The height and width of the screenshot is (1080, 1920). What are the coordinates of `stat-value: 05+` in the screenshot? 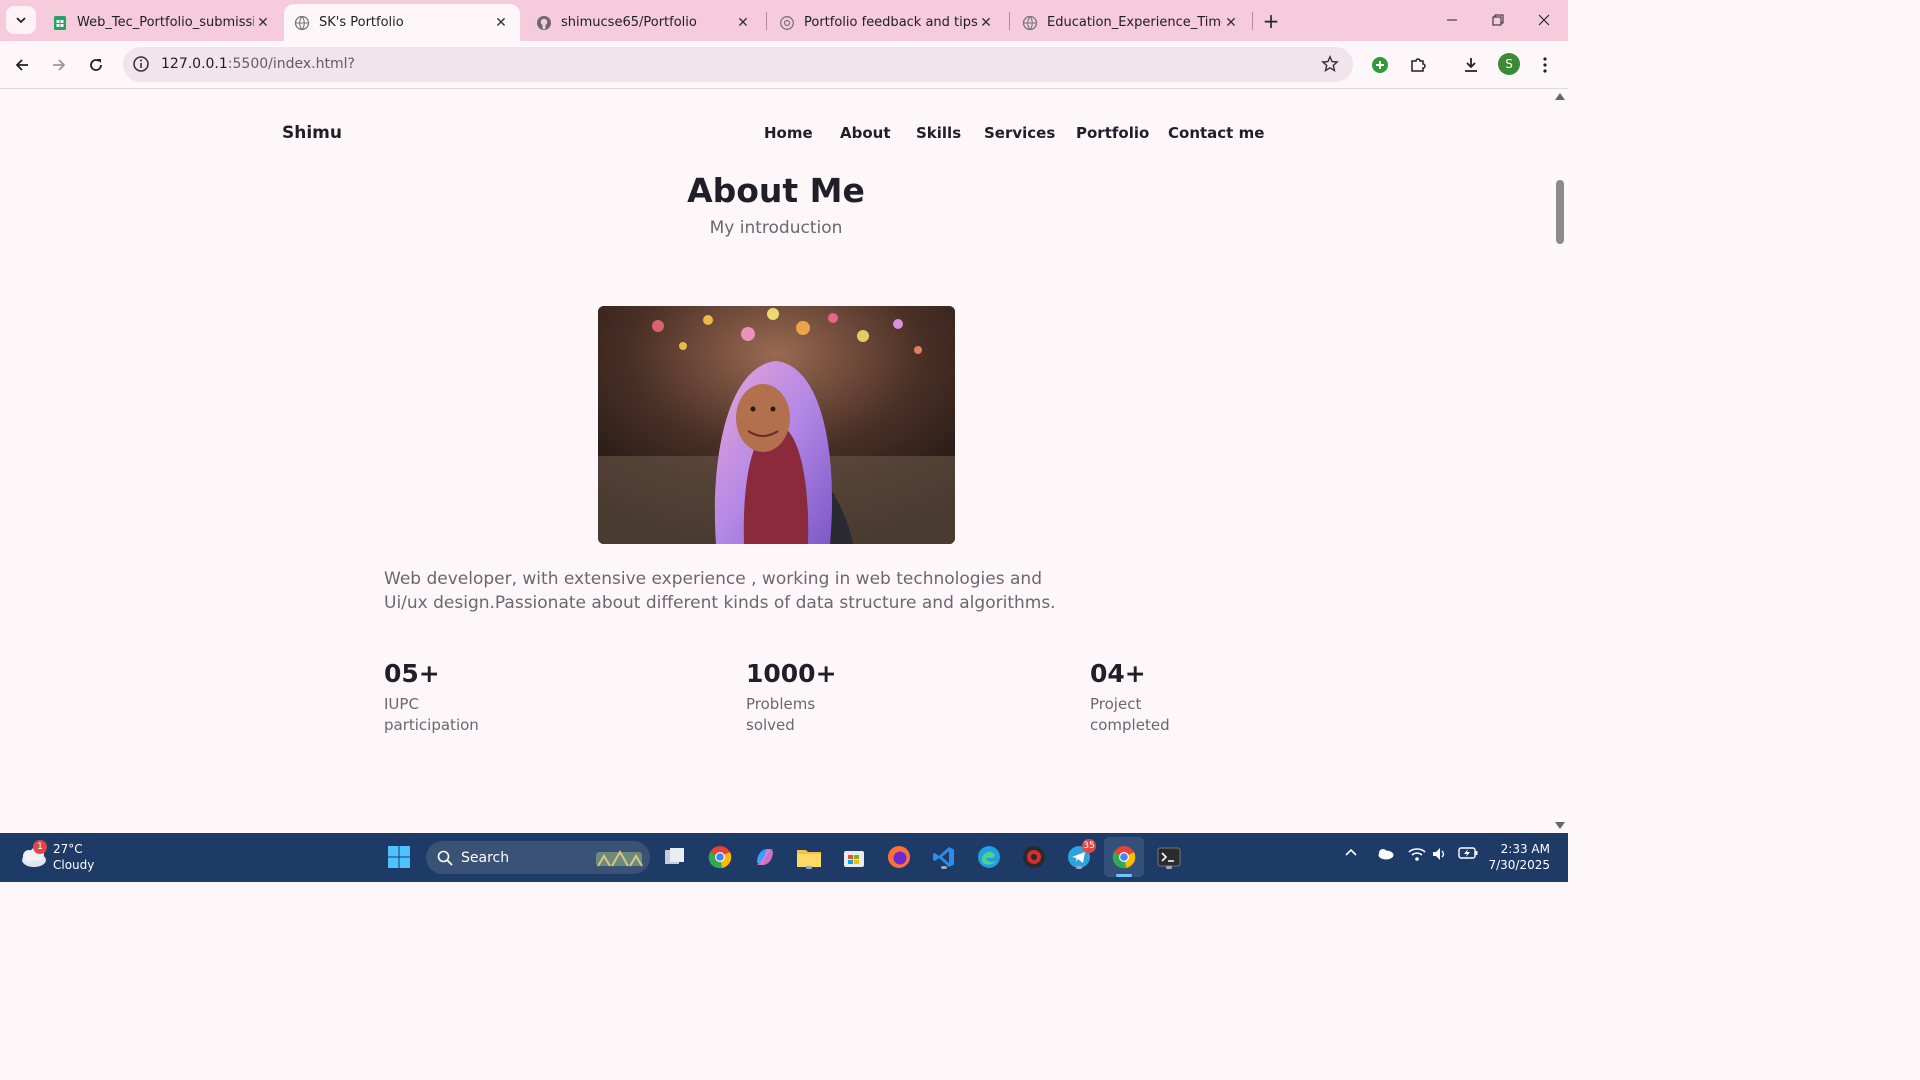 It's located at (412, 673).